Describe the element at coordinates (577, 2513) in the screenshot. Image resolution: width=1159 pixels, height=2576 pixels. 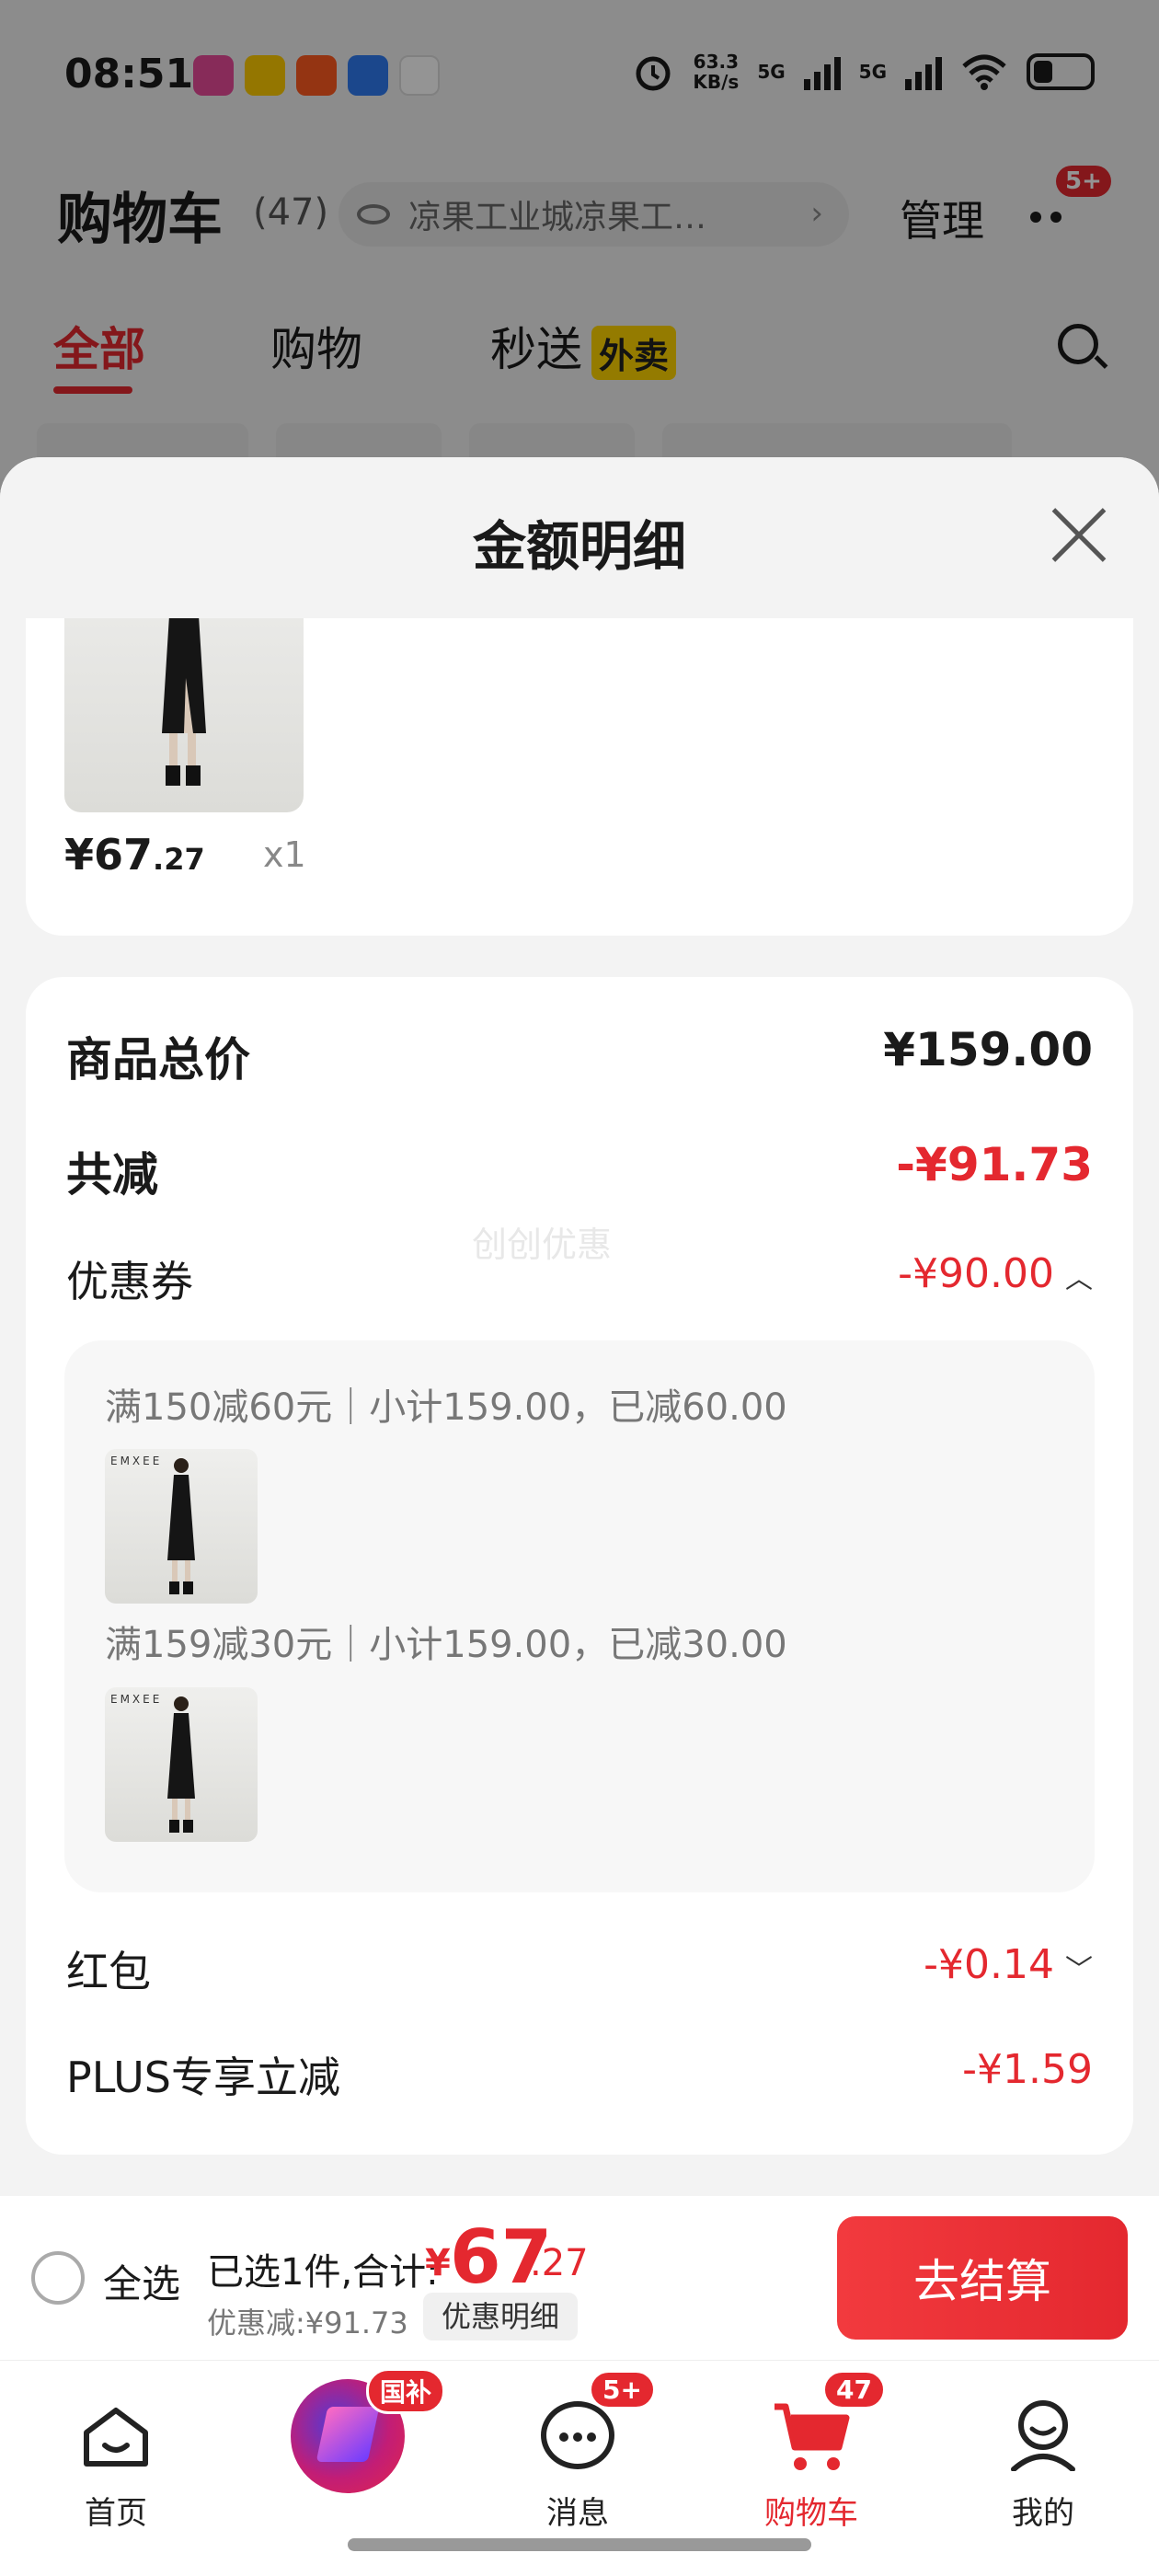
I see `tabbar-label: 消息` at that location.